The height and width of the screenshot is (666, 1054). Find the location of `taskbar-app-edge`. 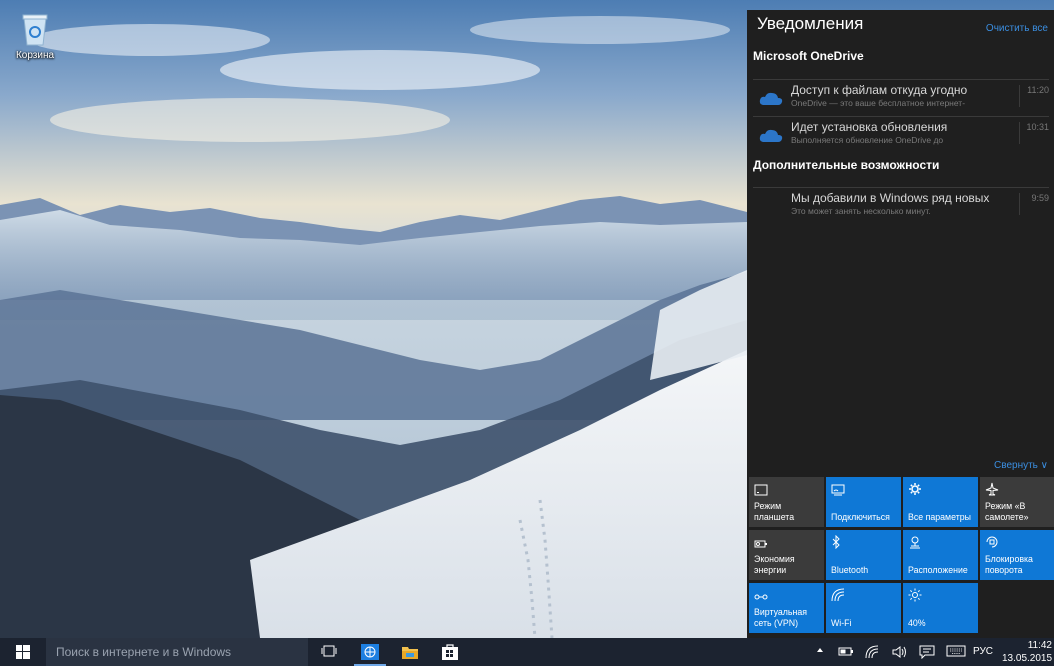

taskbar-app-edge is located at coordinates (370, 652).